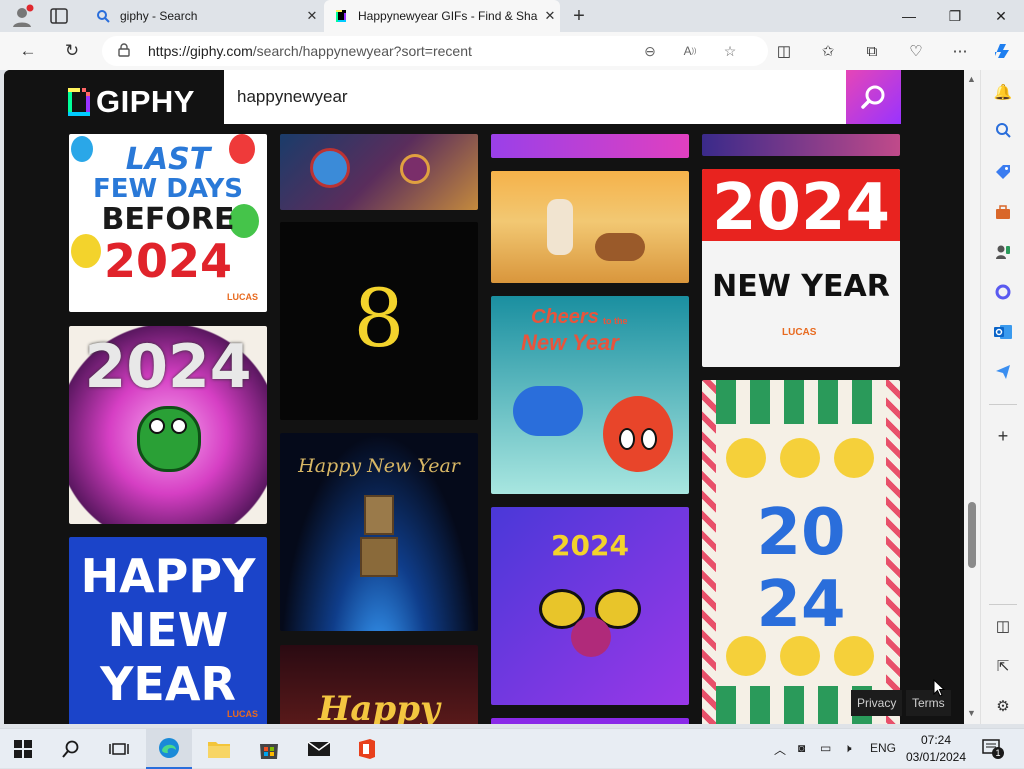 The height and width of the screenshot is (769, 1024). What do you see at coordinates (690, 51) in the screenshot?
I see `read-aloud-icon: A))` at bounding box center [690, 51].